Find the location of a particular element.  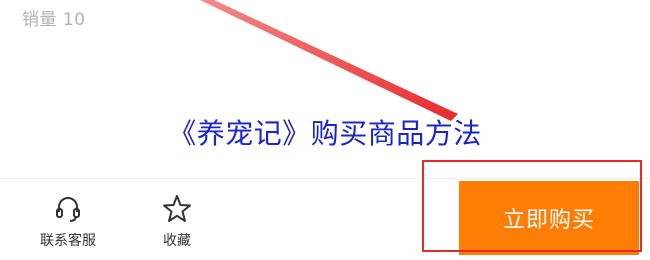

headset-icon is located at coordinates (68, 209).